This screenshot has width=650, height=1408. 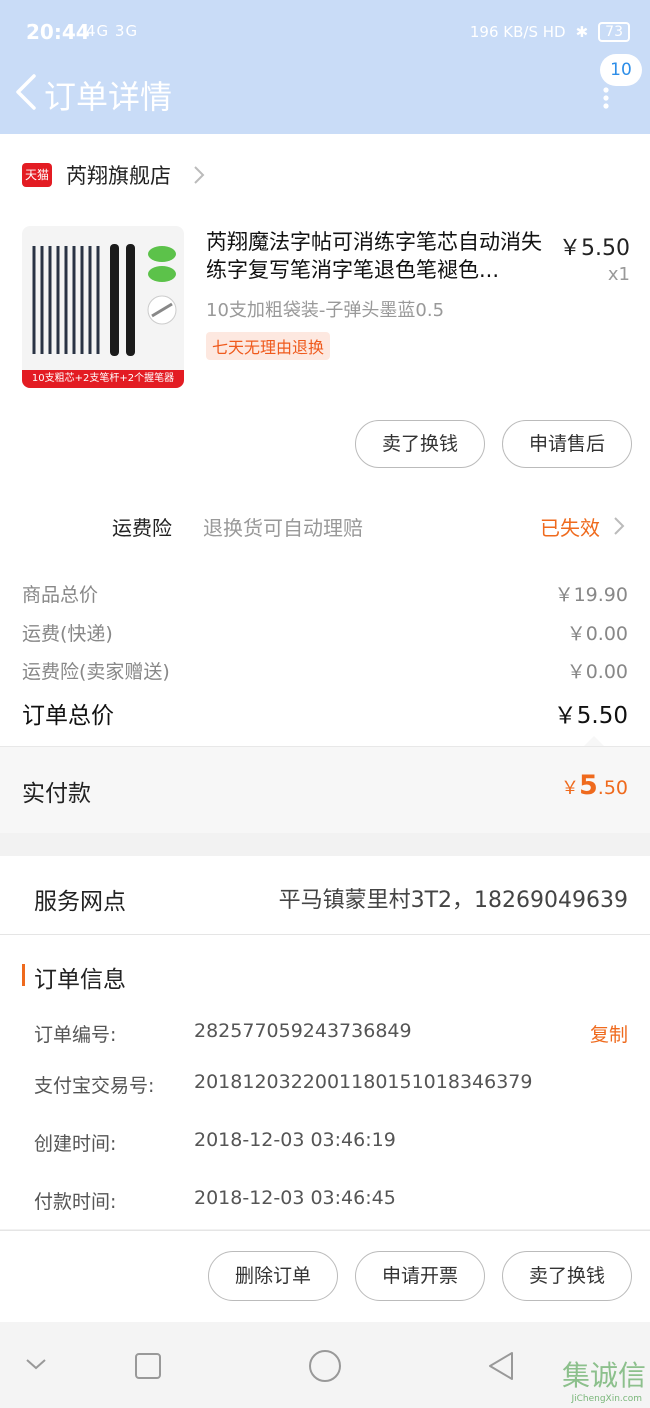 What do you see at coordinates (569, 788) in the screenshot?
I see `paid-currency: ￥` at bounding box center [569, 788].